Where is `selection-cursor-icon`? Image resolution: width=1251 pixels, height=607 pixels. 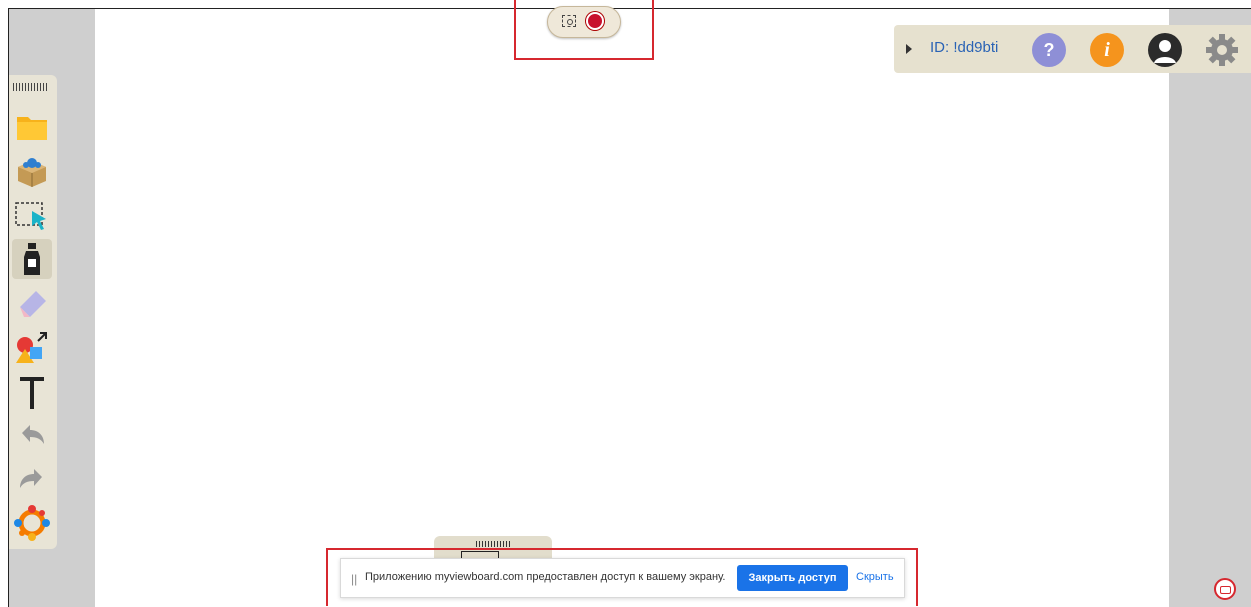 selection-cursor-icon is located at coordinates (32, 215).